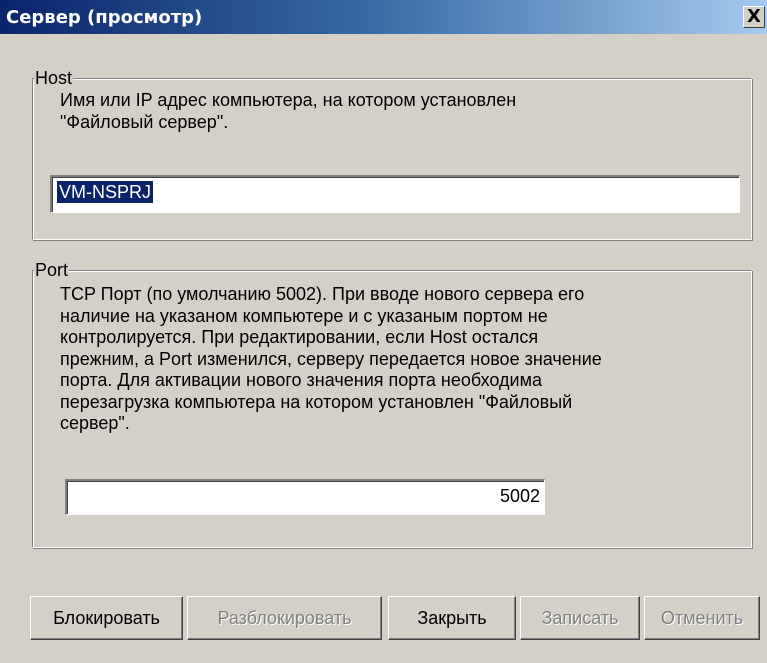 Image resolution: width=767 pixels, height=663 pixels. I want to click on title-bar: Сервер (просмотр) X, so click(383, 17).